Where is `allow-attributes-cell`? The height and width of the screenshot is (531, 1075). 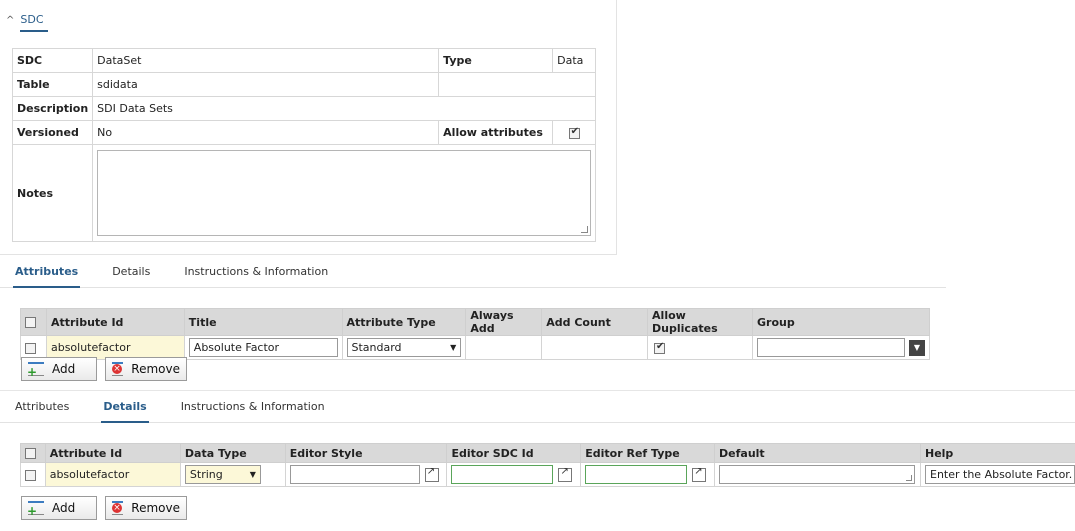
allow-attributes-cell is located at coordinates (574, 132).